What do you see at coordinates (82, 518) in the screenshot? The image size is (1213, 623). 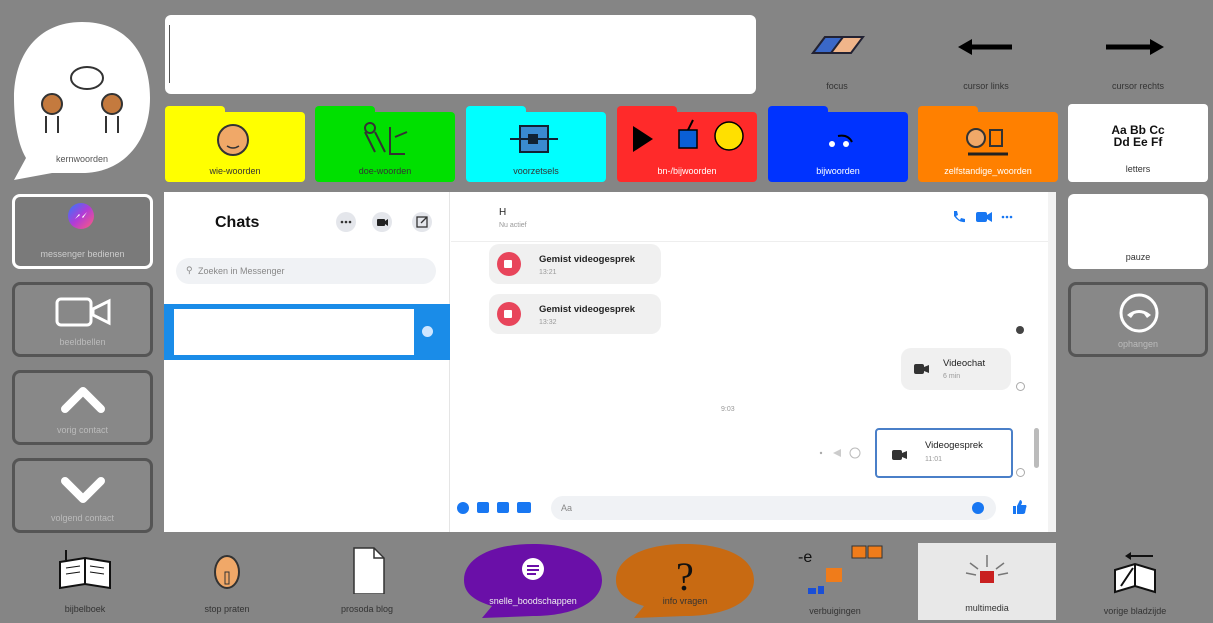 I see `button-label: volgend contact` at bounding box center [82, 518].